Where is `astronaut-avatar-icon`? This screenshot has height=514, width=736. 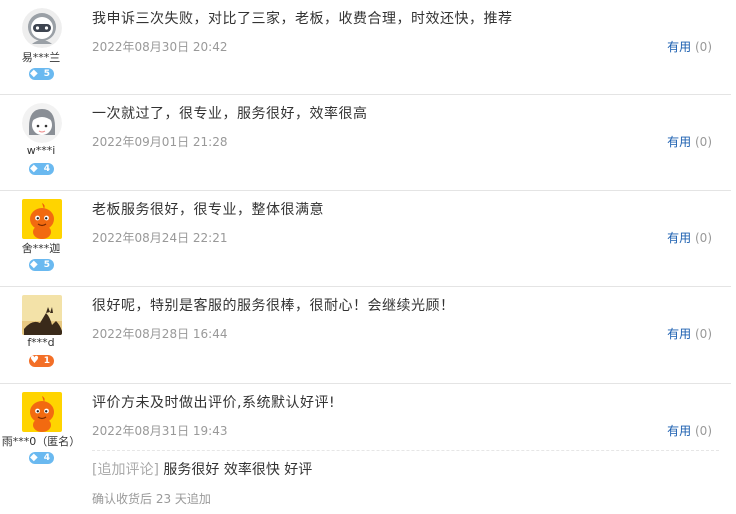
astronaut-avatar-icon is located at coordinates (42, 28).